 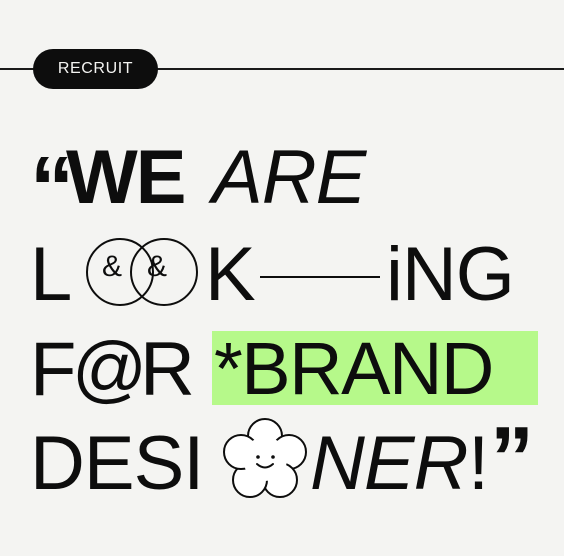 I want to click on headline-letter-l: L, so click(x=51, y=274).